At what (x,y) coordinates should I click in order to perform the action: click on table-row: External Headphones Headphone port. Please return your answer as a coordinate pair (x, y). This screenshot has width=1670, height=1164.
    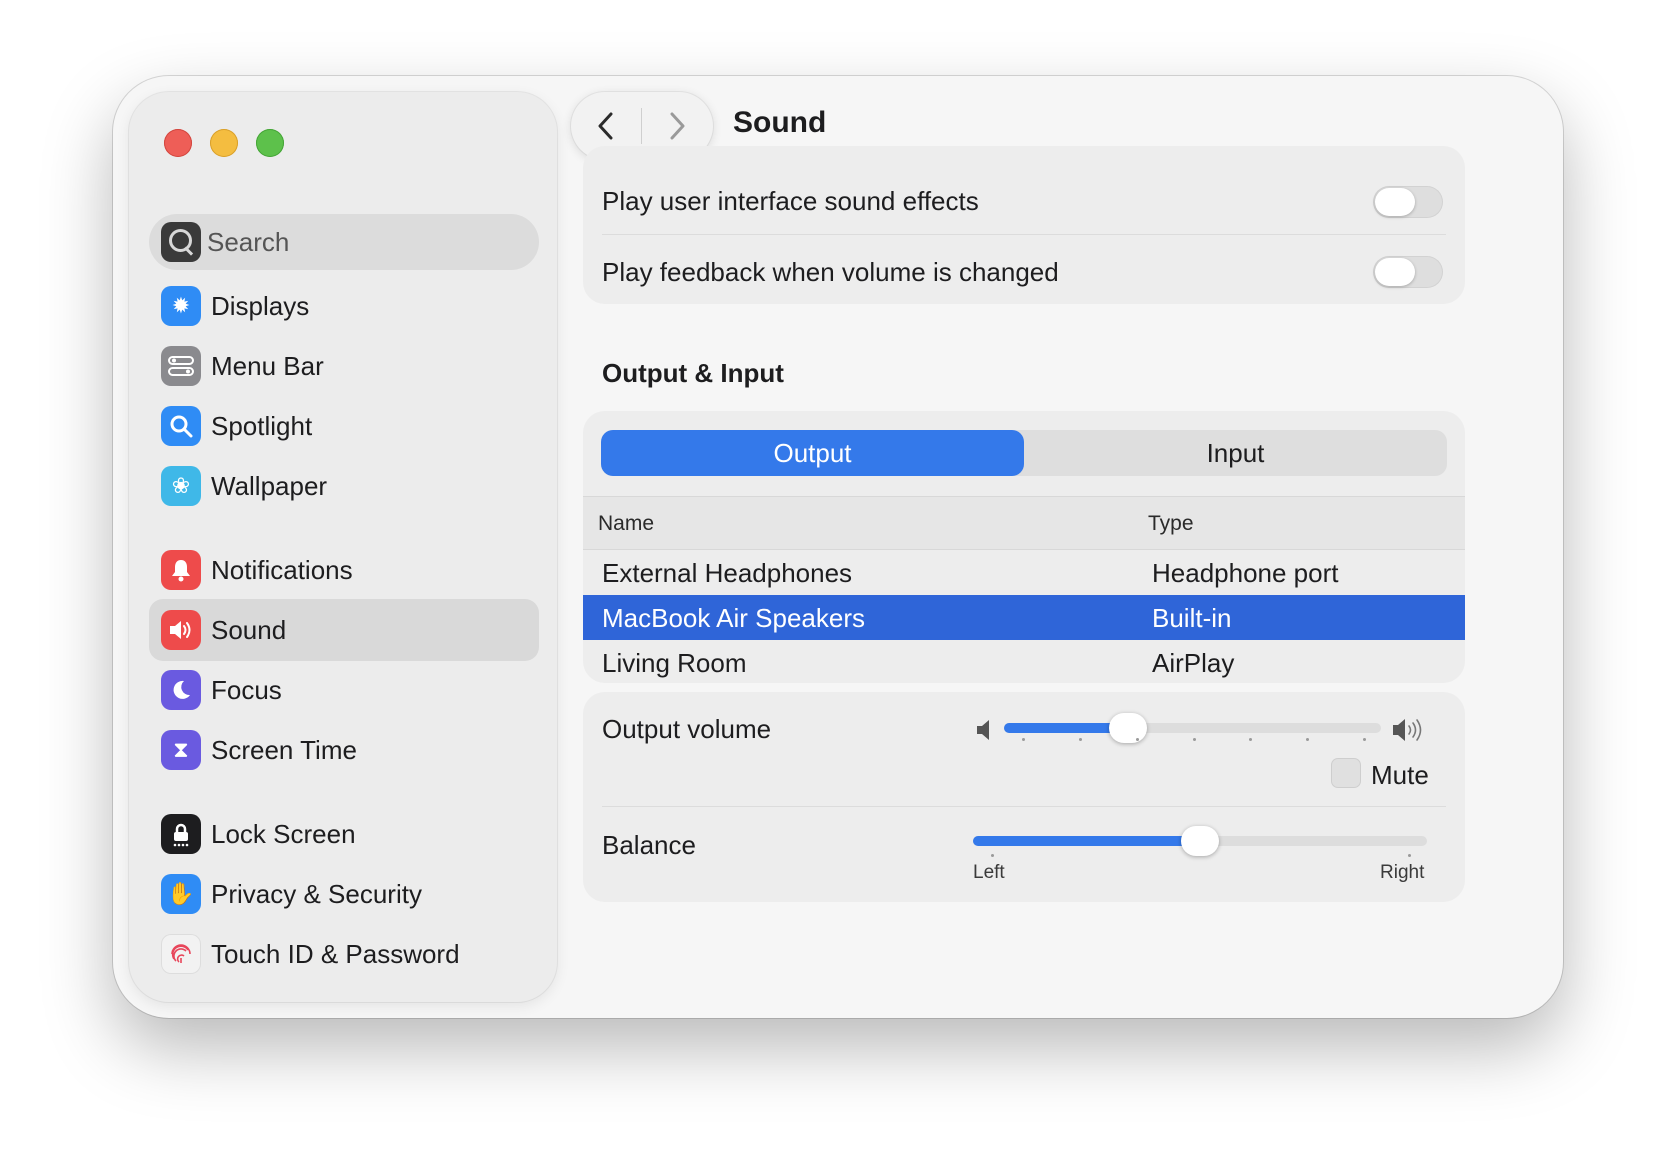
    Looking at the image, I should click on (1024, 572).